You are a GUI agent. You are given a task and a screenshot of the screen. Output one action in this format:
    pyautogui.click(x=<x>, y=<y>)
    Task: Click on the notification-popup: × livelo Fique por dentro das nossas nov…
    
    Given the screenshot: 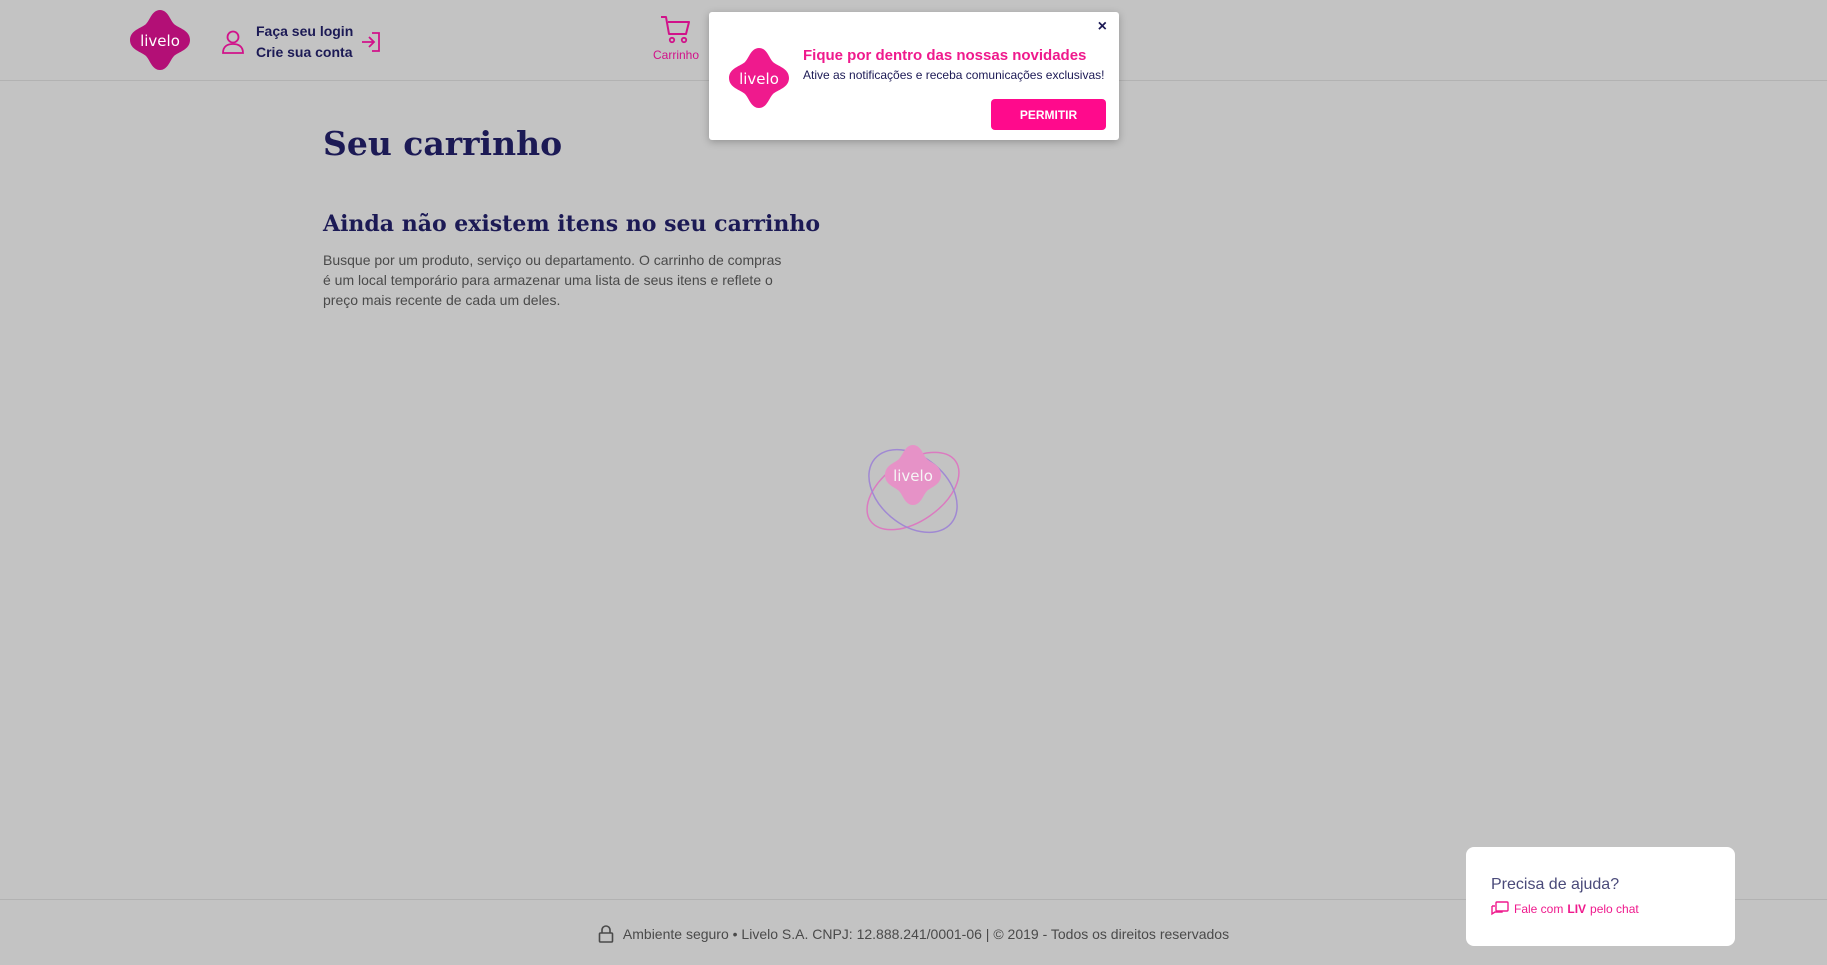 What is the action you would take?
    pyautogui.click(x=914, y=76)
    